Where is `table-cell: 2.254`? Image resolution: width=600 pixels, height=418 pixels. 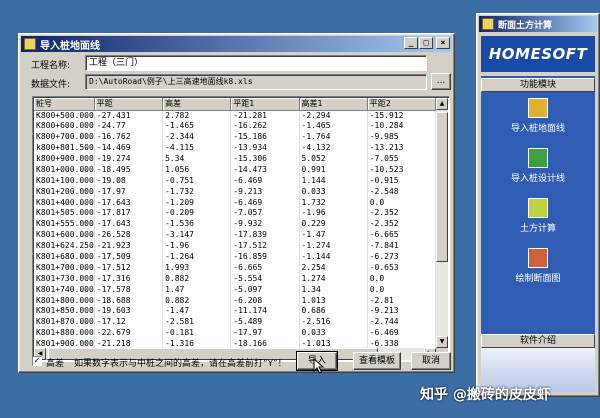 table-cell: 2.254 is located at coordinates (333, 268).